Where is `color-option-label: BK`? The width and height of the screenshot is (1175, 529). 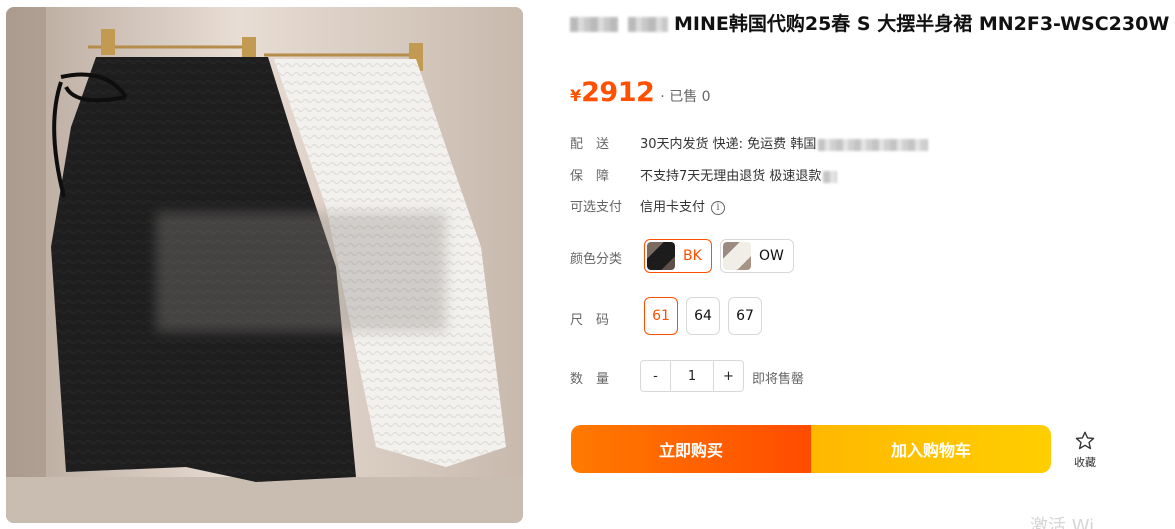 color-option-label: BK is located at coordinates (692, 256).